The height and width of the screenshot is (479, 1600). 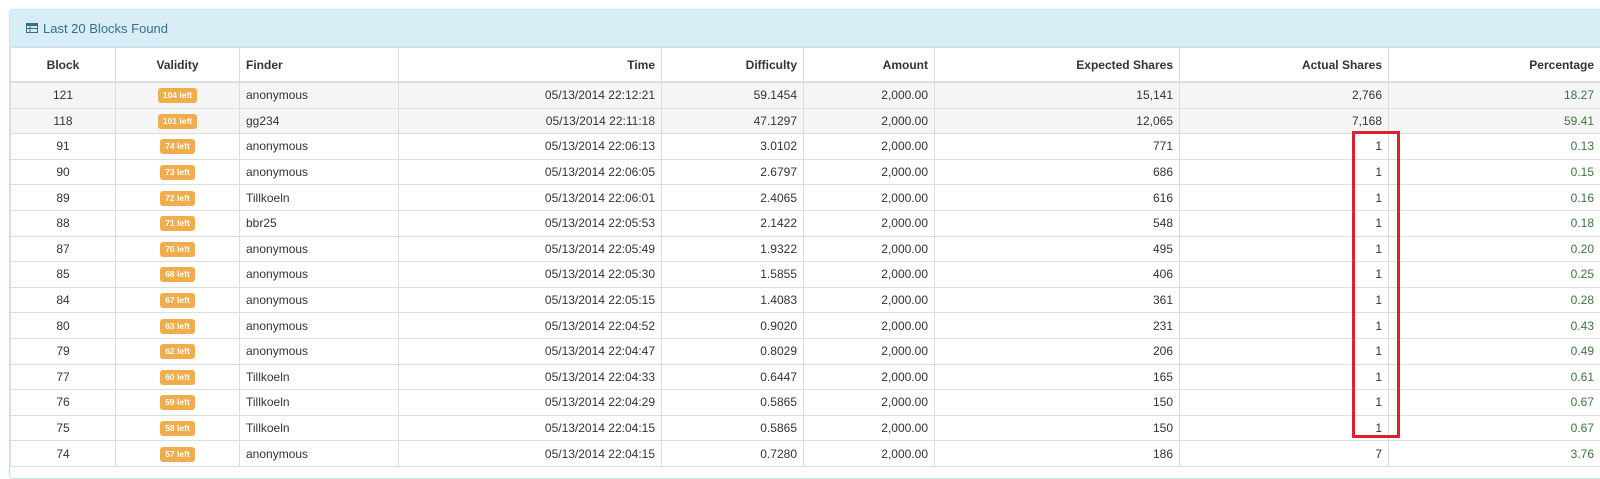 I want to click on validity-badge: 62 left, so click(x=177, y=351).